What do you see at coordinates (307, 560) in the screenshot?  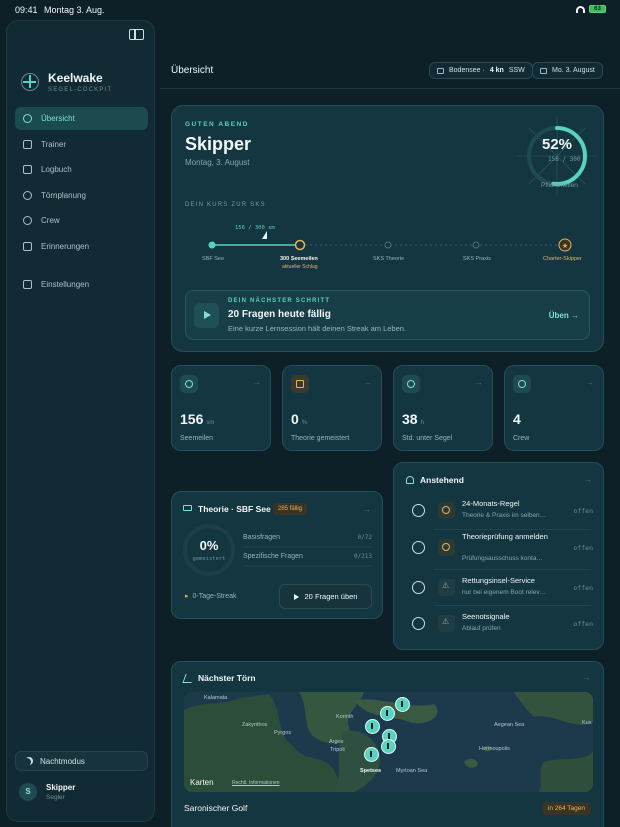 I see `theory-row-spezifisch: Spezifische Fragen 0/213` at bounding box center [307, 560].